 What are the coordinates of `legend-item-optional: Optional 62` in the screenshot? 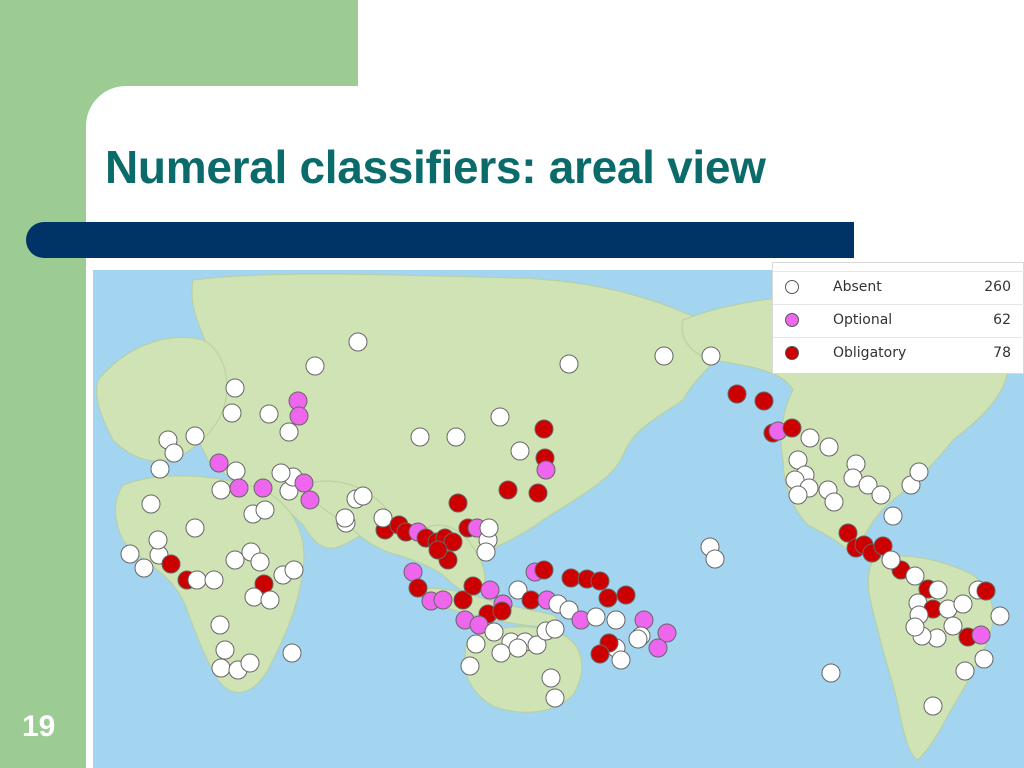 It's located at (898, 320).